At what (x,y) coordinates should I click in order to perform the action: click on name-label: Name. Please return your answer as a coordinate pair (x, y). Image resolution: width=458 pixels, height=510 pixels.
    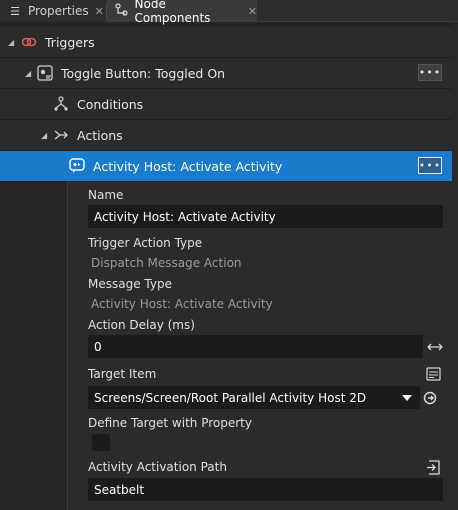
    Looking at the image, I should click on (106, 195).